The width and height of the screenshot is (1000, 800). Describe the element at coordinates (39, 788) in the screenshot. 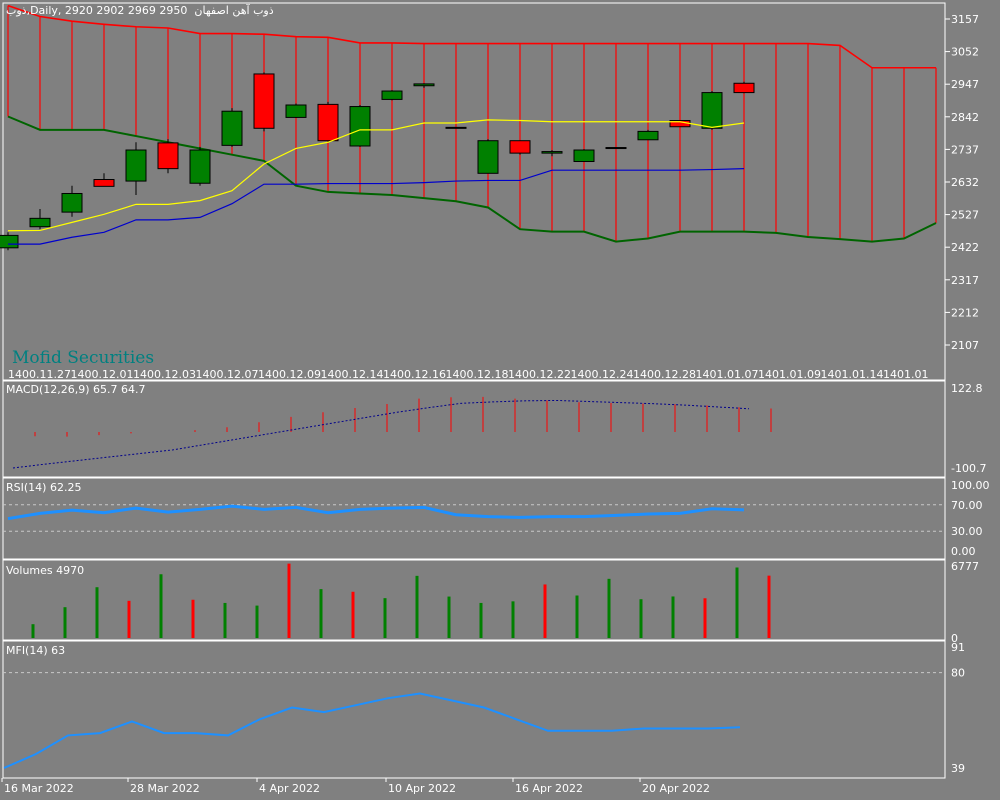

I see `date-tick-label: 16 Mar 2022` at that location.